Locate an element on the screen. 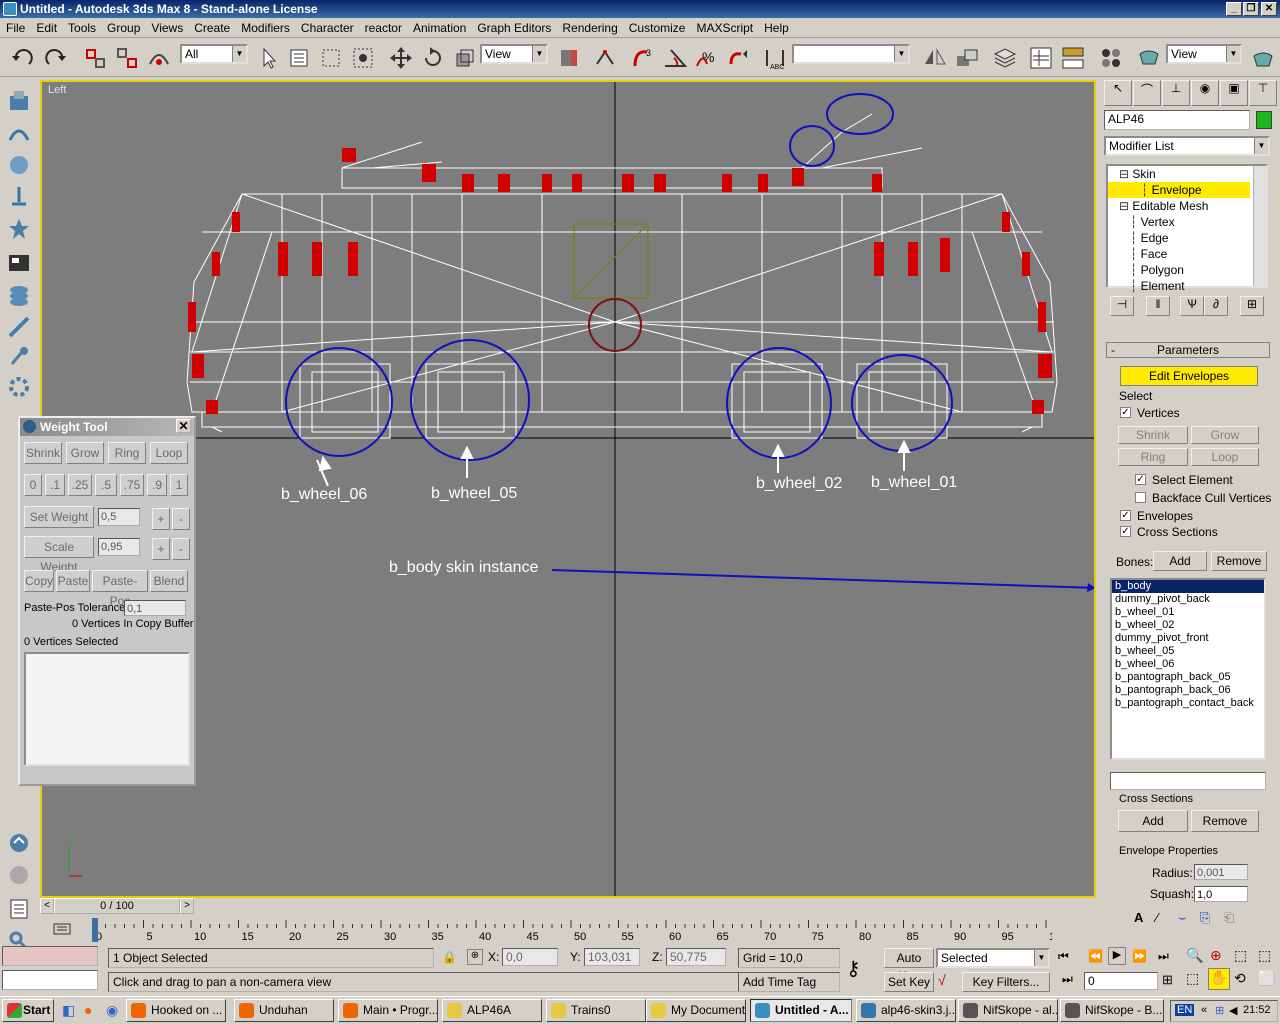 The height and width of the screenshot is (1024, 1280). bone-list-item: b_pantograph_back_06 is located at coordinates (1188, 690).